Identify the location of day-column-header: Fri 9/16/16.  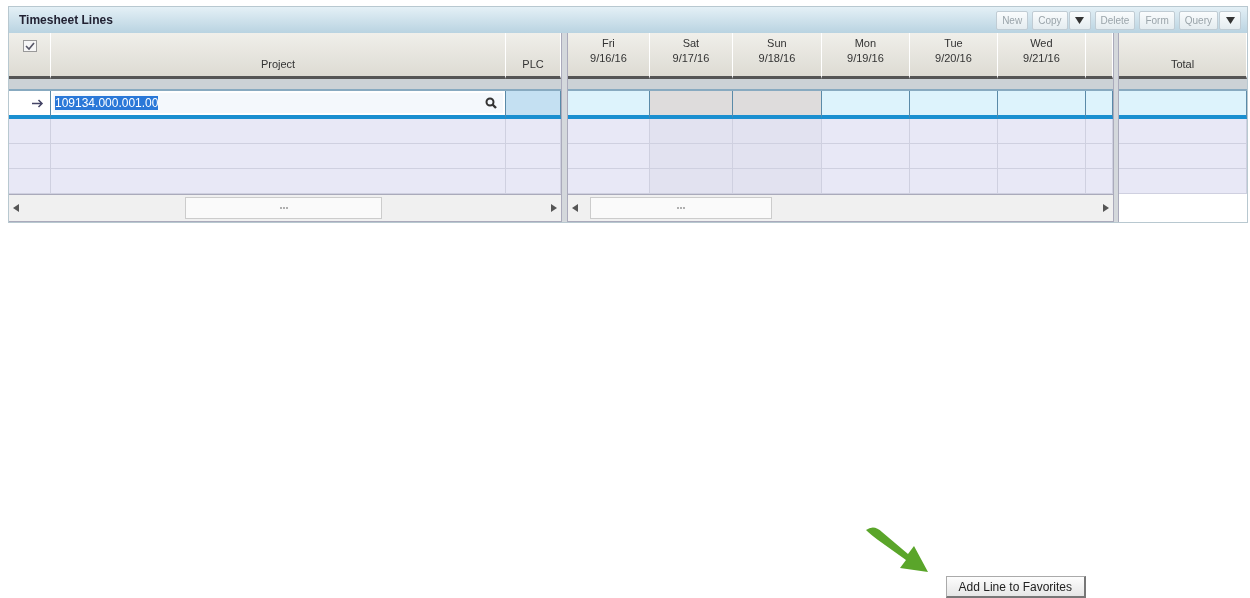
(608, 56).